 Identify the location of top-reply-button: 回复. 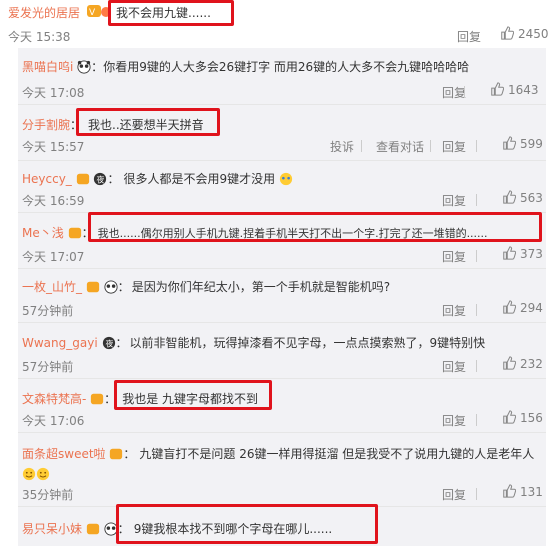
(469, 36).